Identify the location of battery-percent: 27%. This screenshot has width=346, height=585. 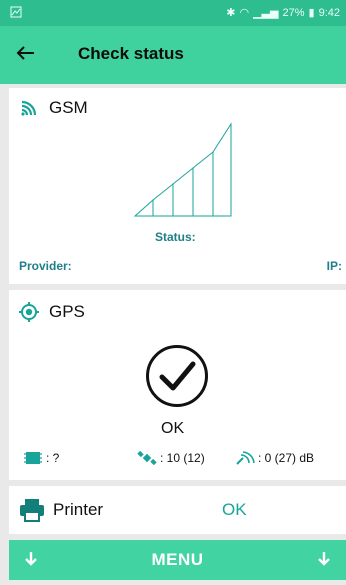
(293, 12).